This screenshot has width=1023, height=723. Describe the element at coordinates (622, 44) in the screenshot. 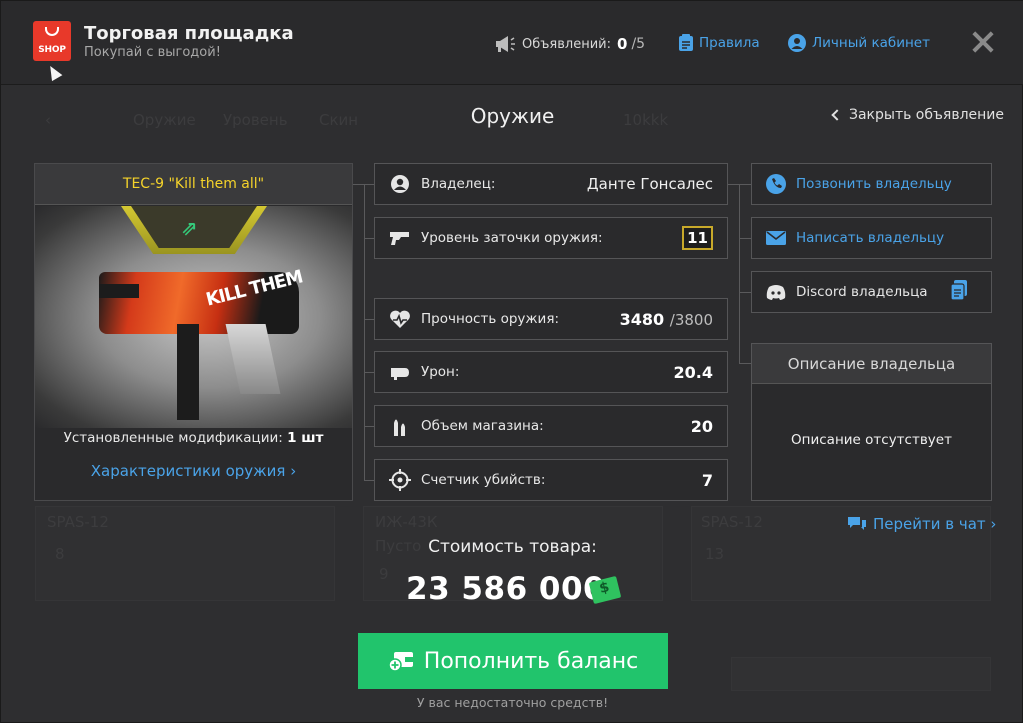

I see `ads-count: 0` at that location.